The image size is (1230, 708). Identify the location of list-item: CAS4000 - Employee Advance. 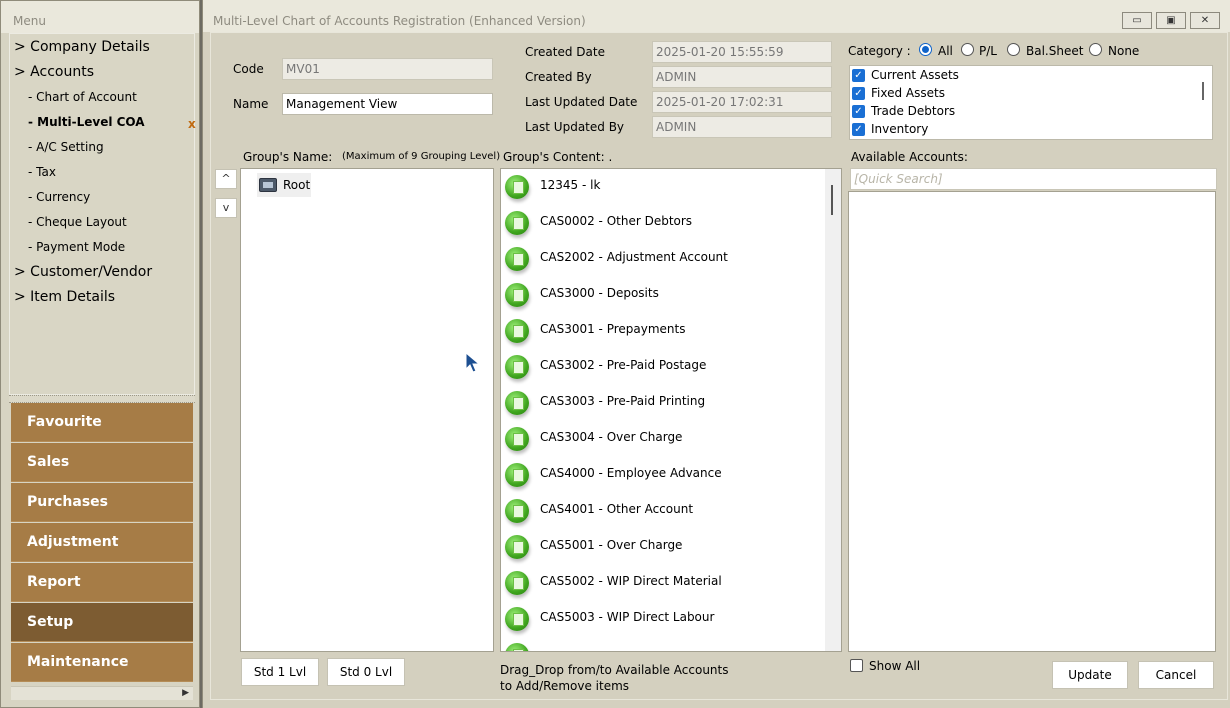
(664, 479).